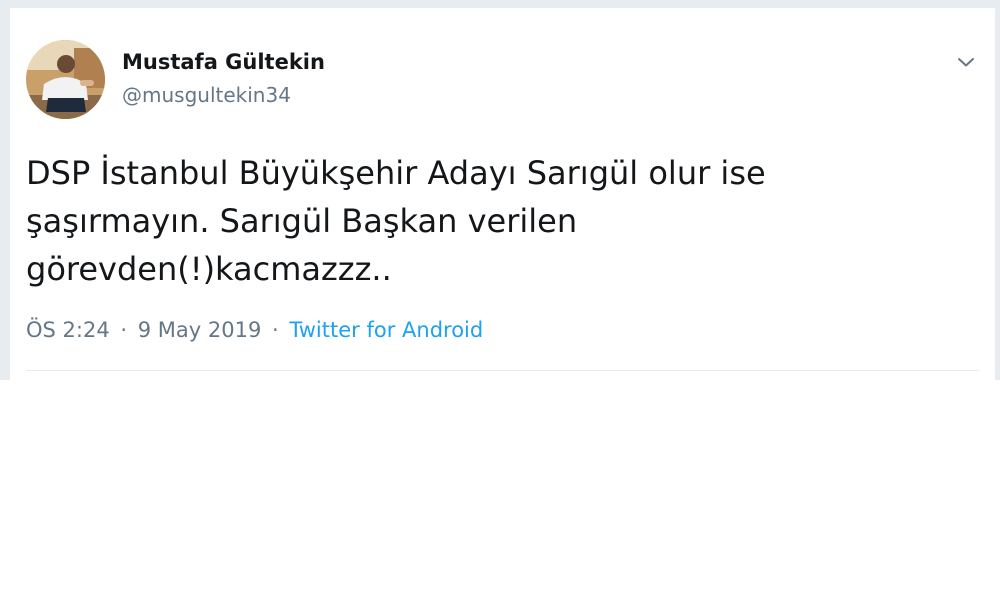 This screenshot has height=600, width=1000. What do you see at coordinates (223, 62) in the screenshot?
I see `author-name: Mustafa Gültekin` at bounding box center [223, 62].